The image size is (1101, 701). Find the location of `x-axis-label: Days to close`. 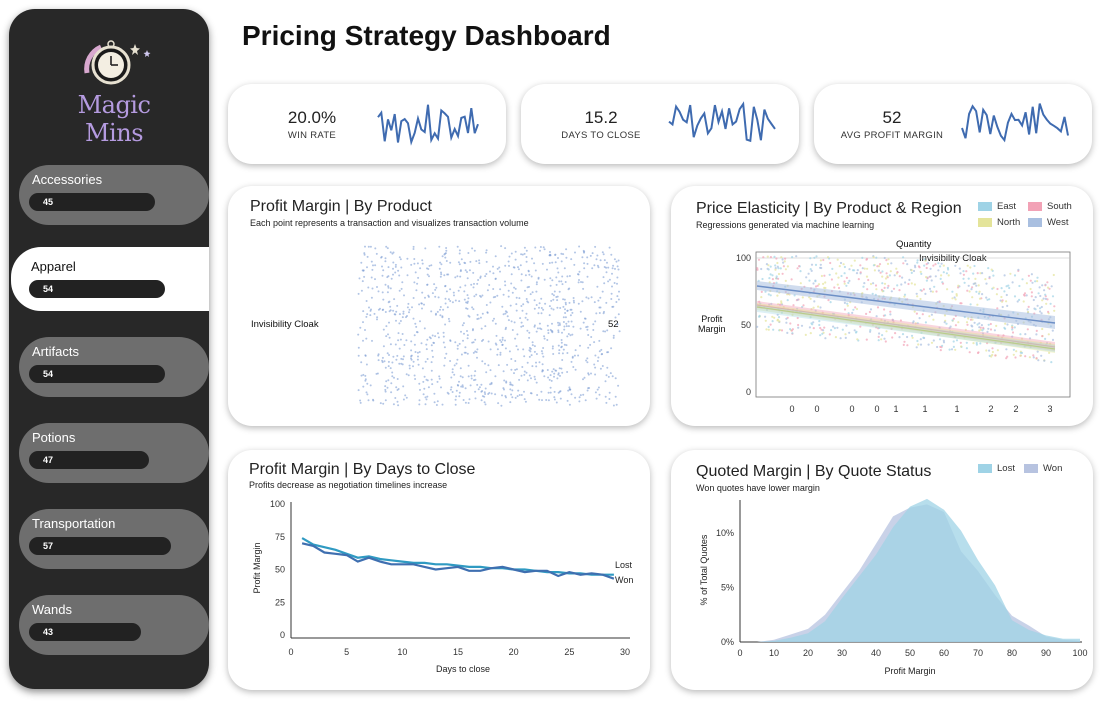

x-axis-label: Days to close is located at coordinates (463, 669).